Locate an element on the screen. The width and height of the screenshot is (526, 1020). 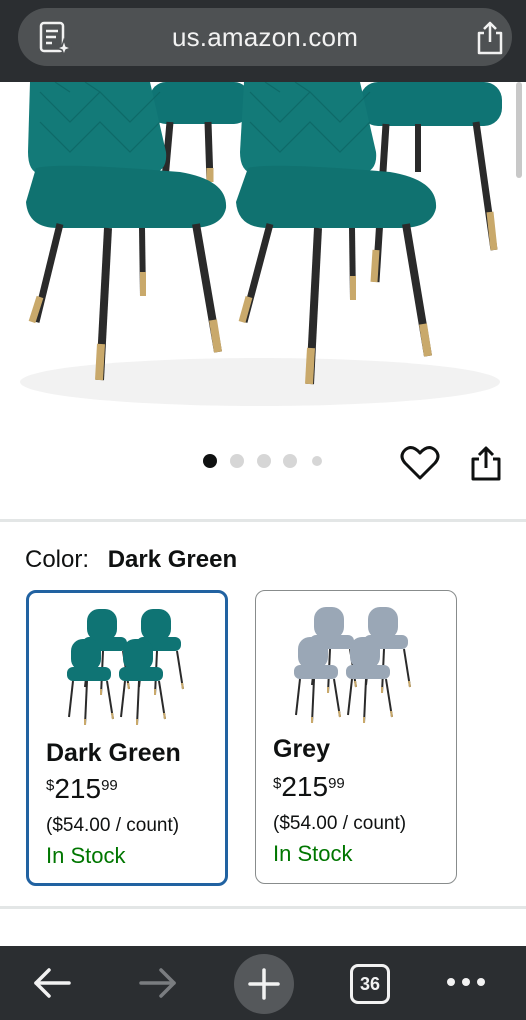
variant-thumbnail-dark-green is located at coordinates (125, 667).